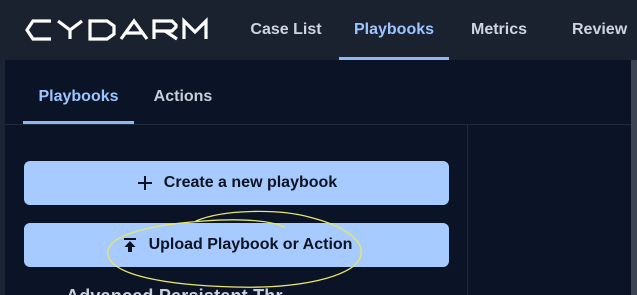 Image resolution: width=637 pixels, height=295 pixels. I want to click on create-playbook-button: Create a new playbook, so click(236, 183).